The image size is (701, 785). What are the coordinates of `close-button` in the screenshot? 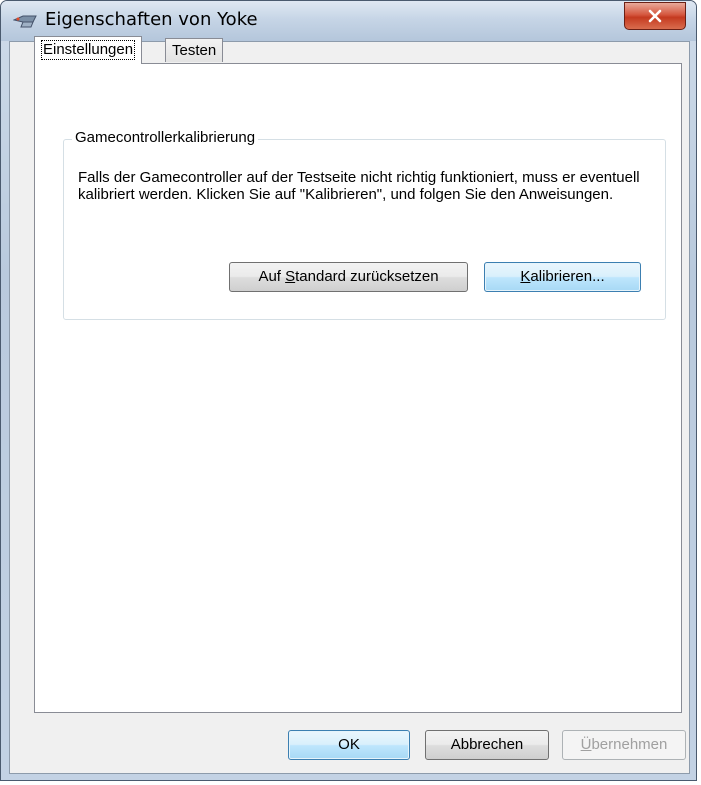 It's located at (655, 16).